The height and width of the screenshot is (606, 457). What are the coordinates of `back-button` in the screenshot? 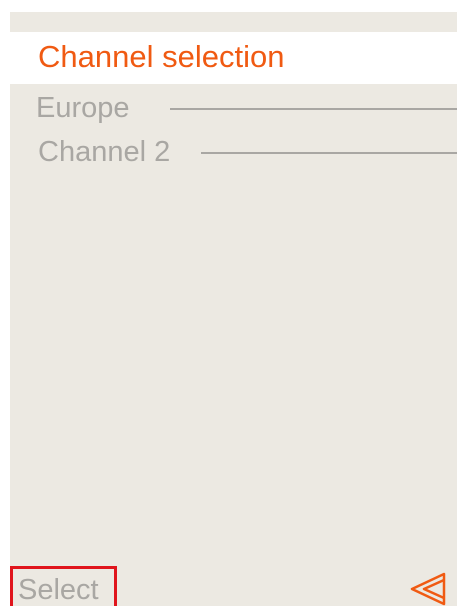 It's located at (428, 589).